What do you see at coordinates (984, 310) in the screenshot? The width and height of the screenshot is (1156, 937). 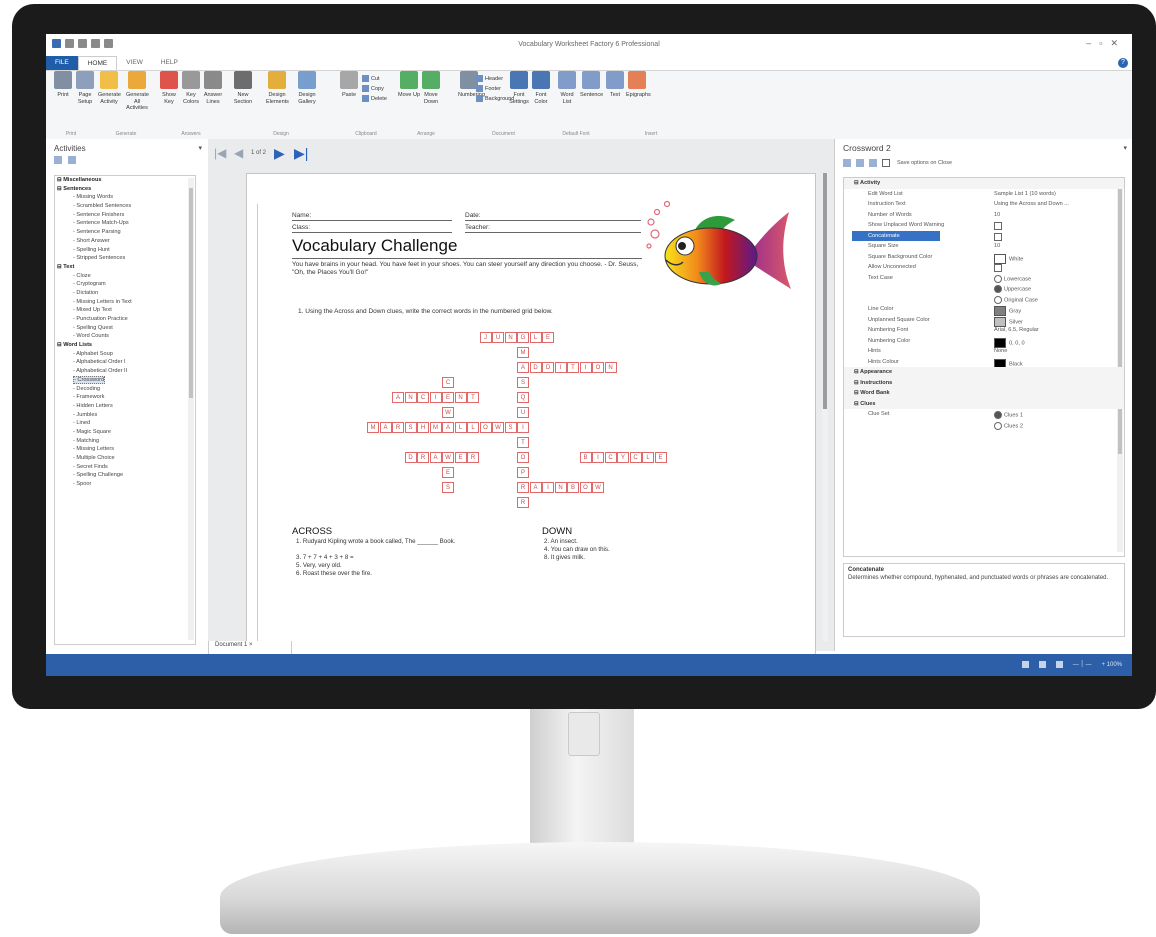 I see `property-row: Line Color Gray` at bounding box center [984, 310].